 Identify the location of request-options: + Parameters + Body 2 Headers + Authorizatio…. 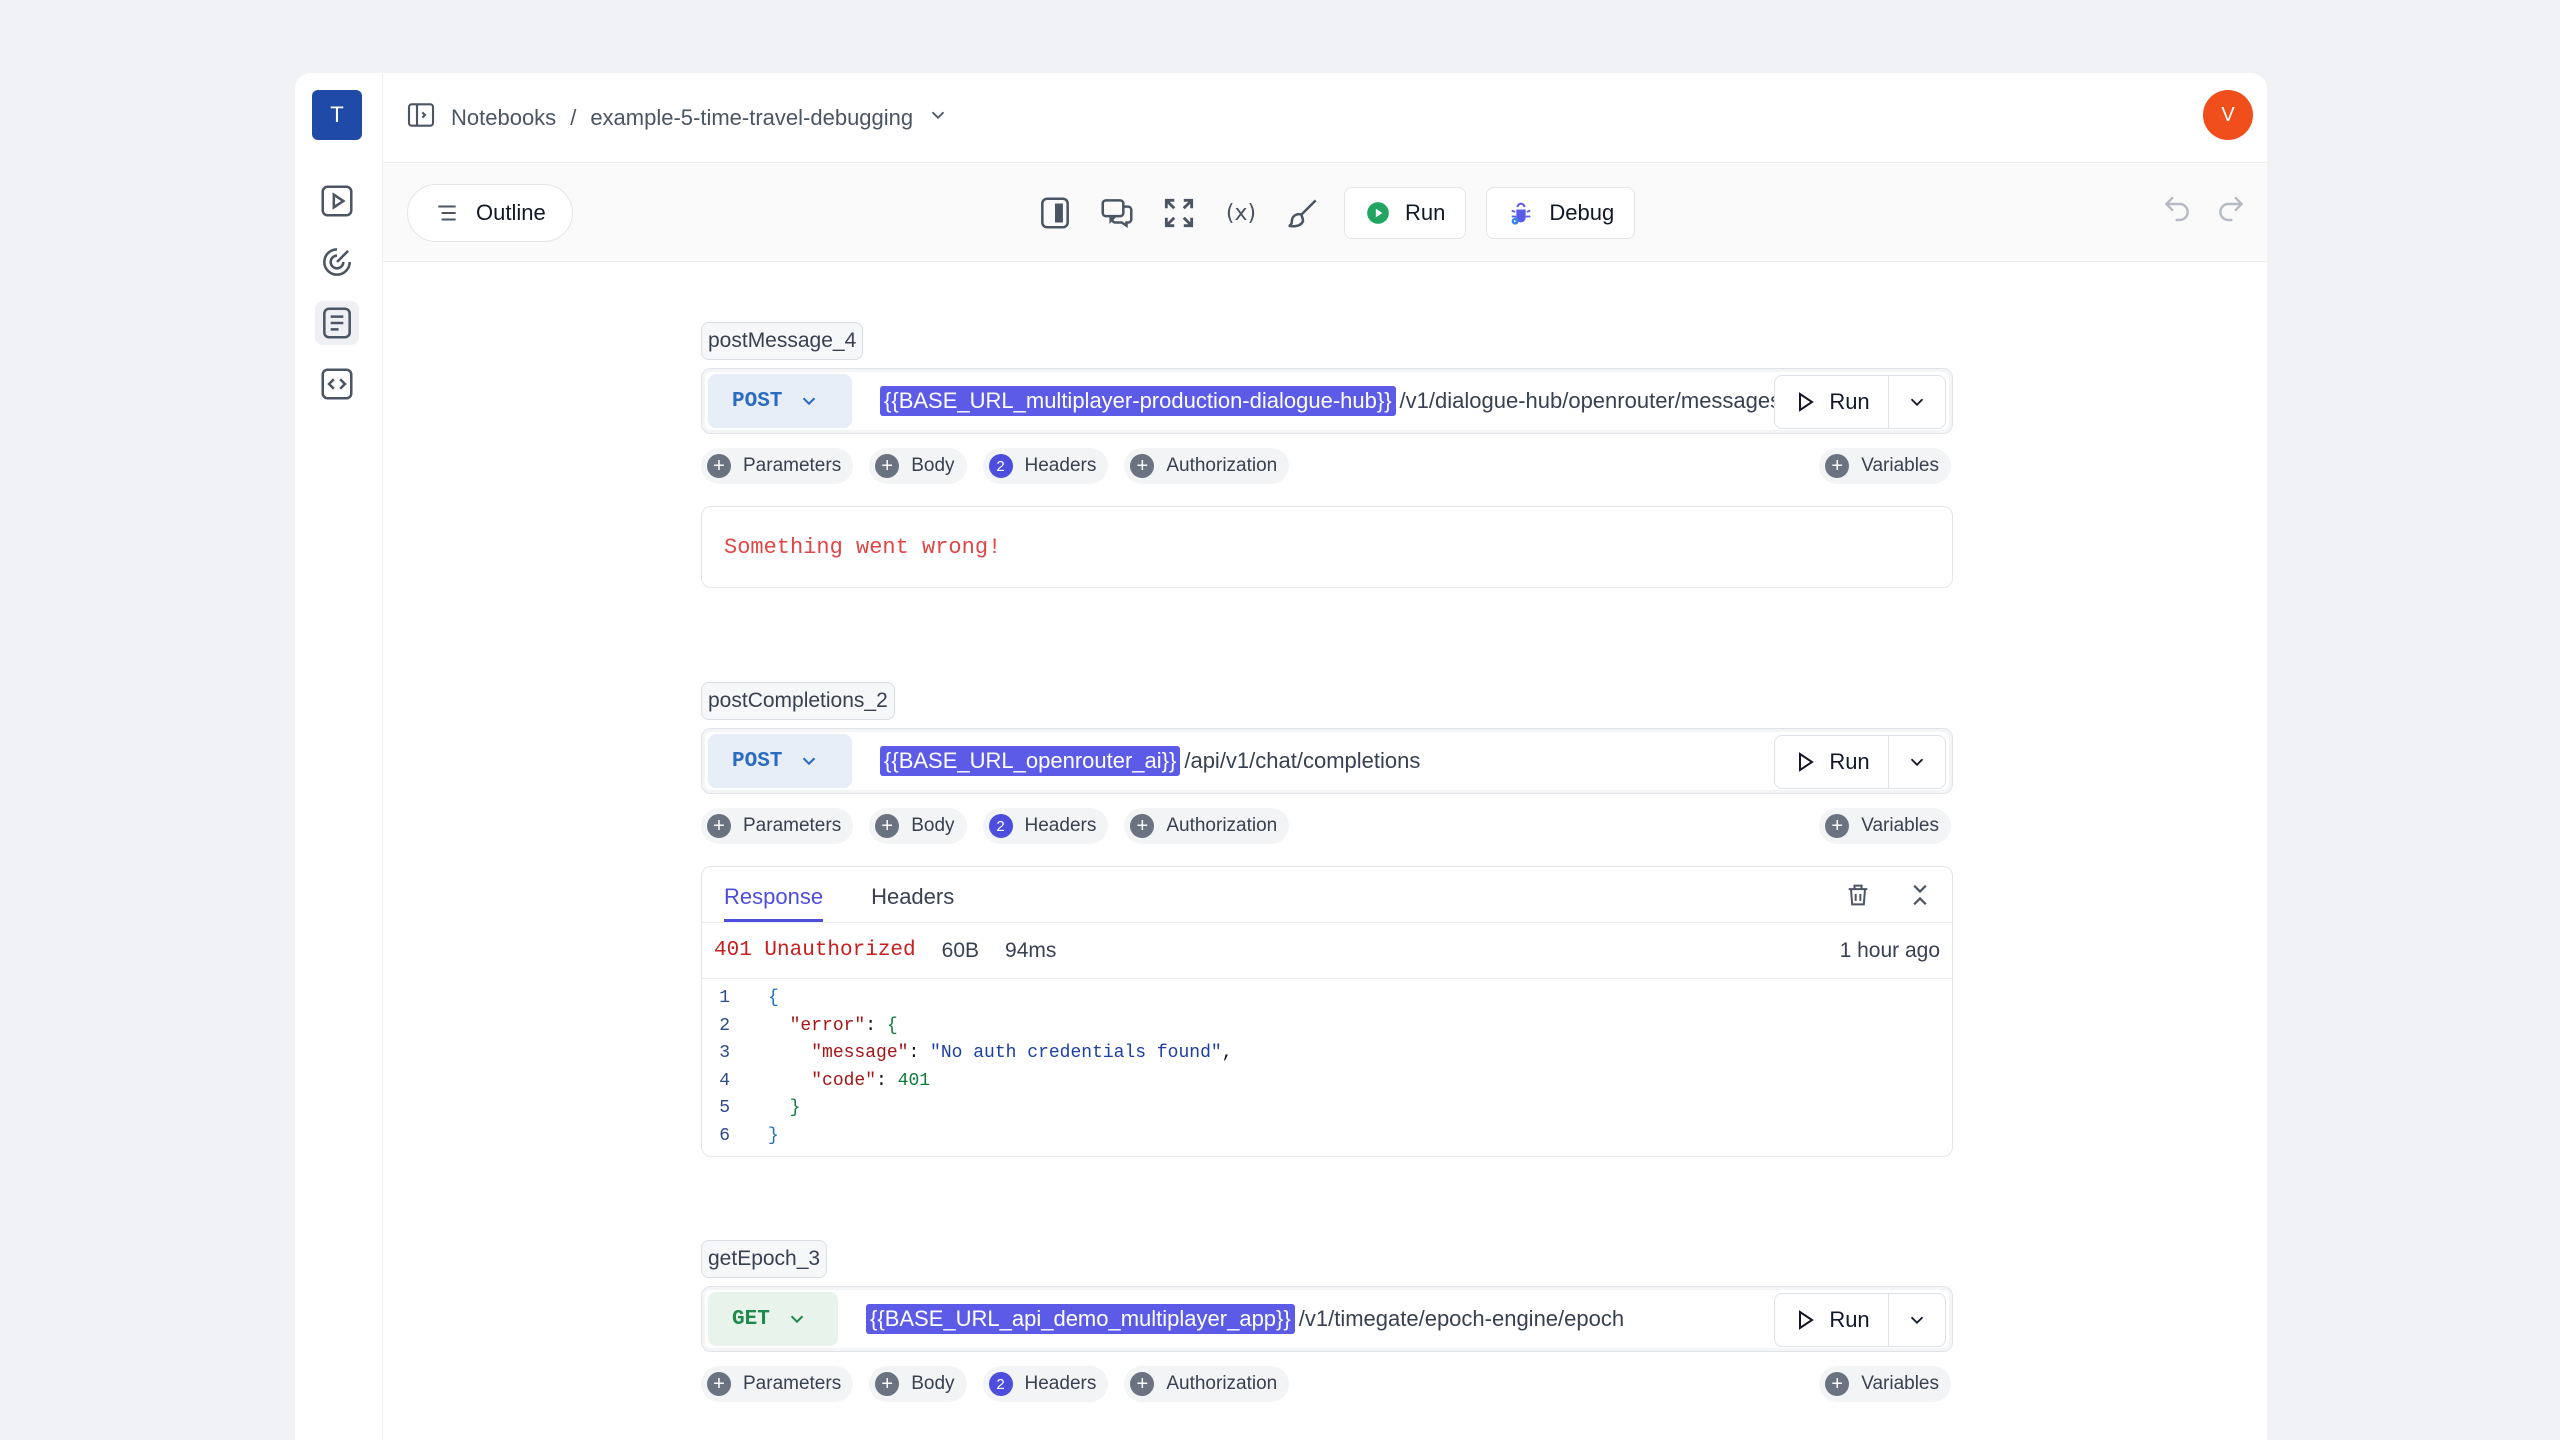
(1327, 827).